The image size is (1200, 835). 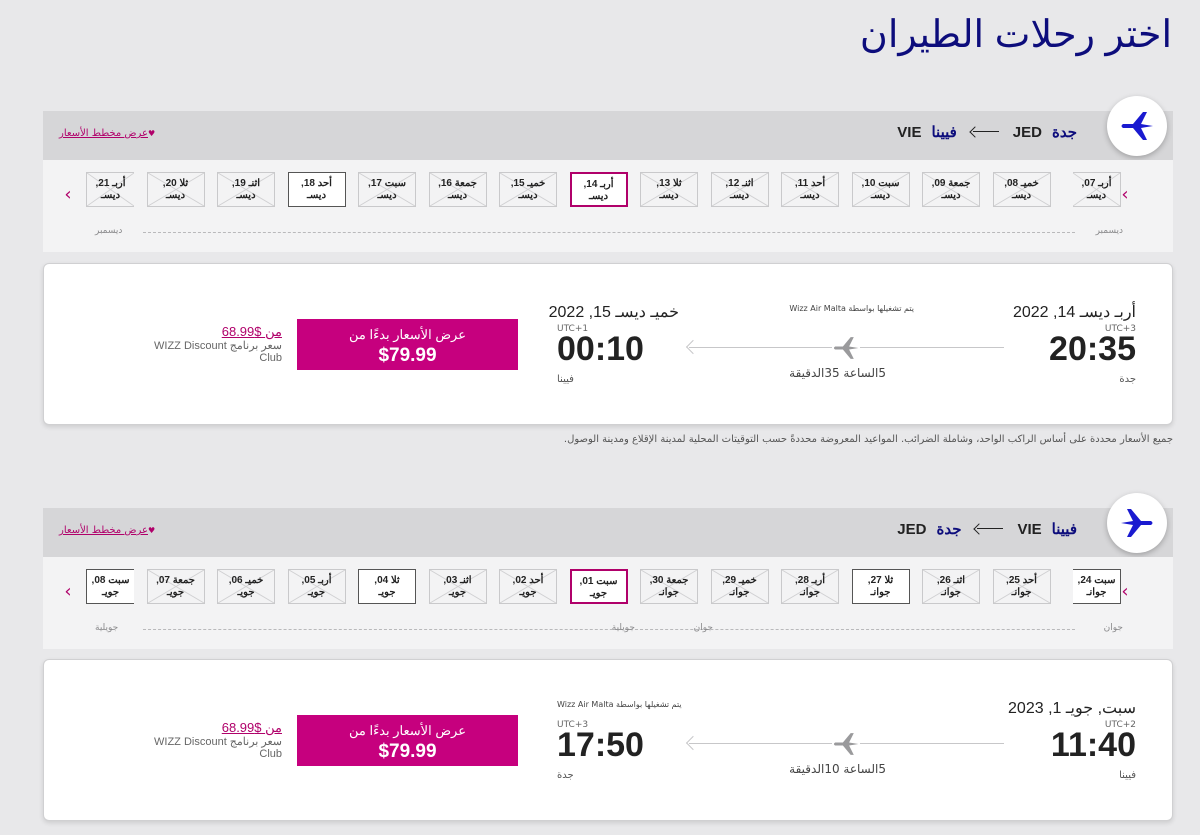 What do you see at coordinates (739, 183) in the screenshot?
I see `date-day: اثنـ 12,` at bounding box center [739, 183].